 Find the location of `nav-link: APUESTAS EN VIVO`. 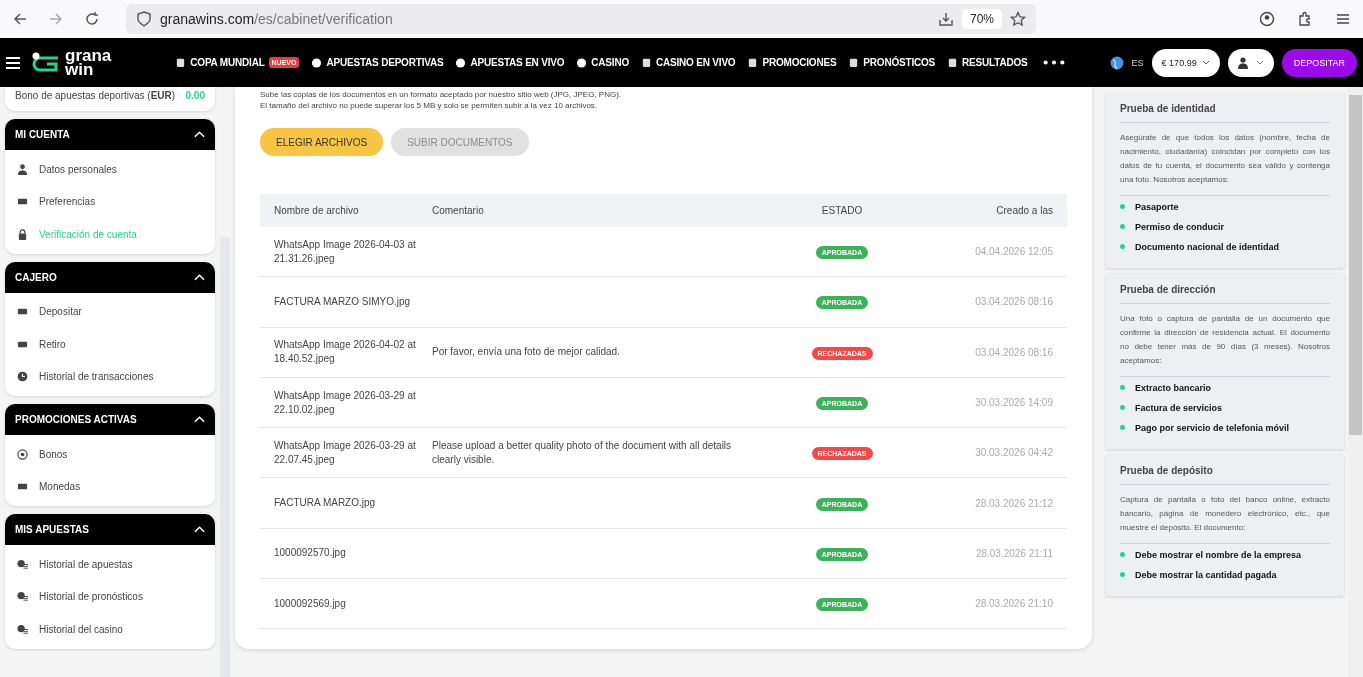

nav-link: APUESTAS EN VIVO is located at coordinates (517, 62).